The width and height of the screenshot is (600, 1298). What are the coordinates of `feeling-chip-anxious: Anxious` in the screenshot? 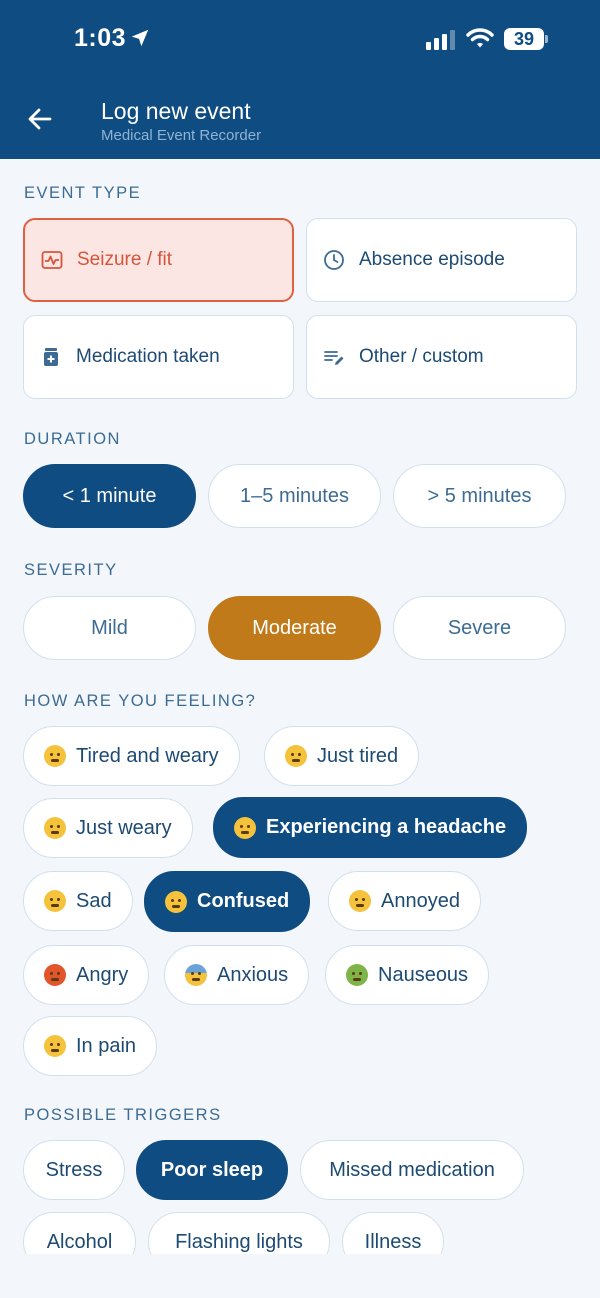 It's located at (237, 975).